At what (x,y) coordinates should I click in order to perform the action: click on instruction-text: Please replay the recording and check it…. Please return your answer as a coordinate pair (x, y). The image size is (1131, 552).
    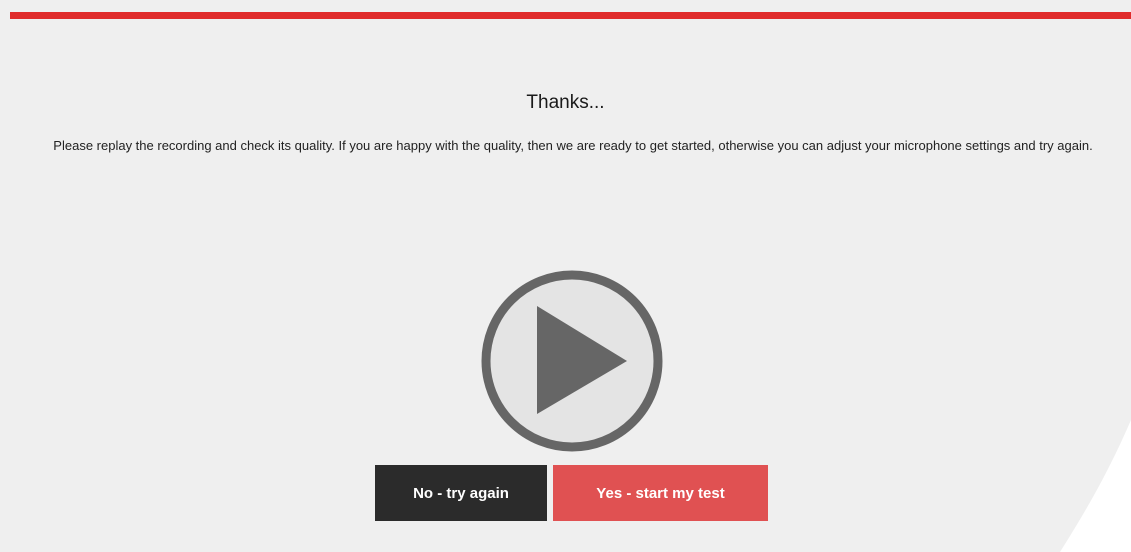
    Looking at the image, I should click on (573, 145).